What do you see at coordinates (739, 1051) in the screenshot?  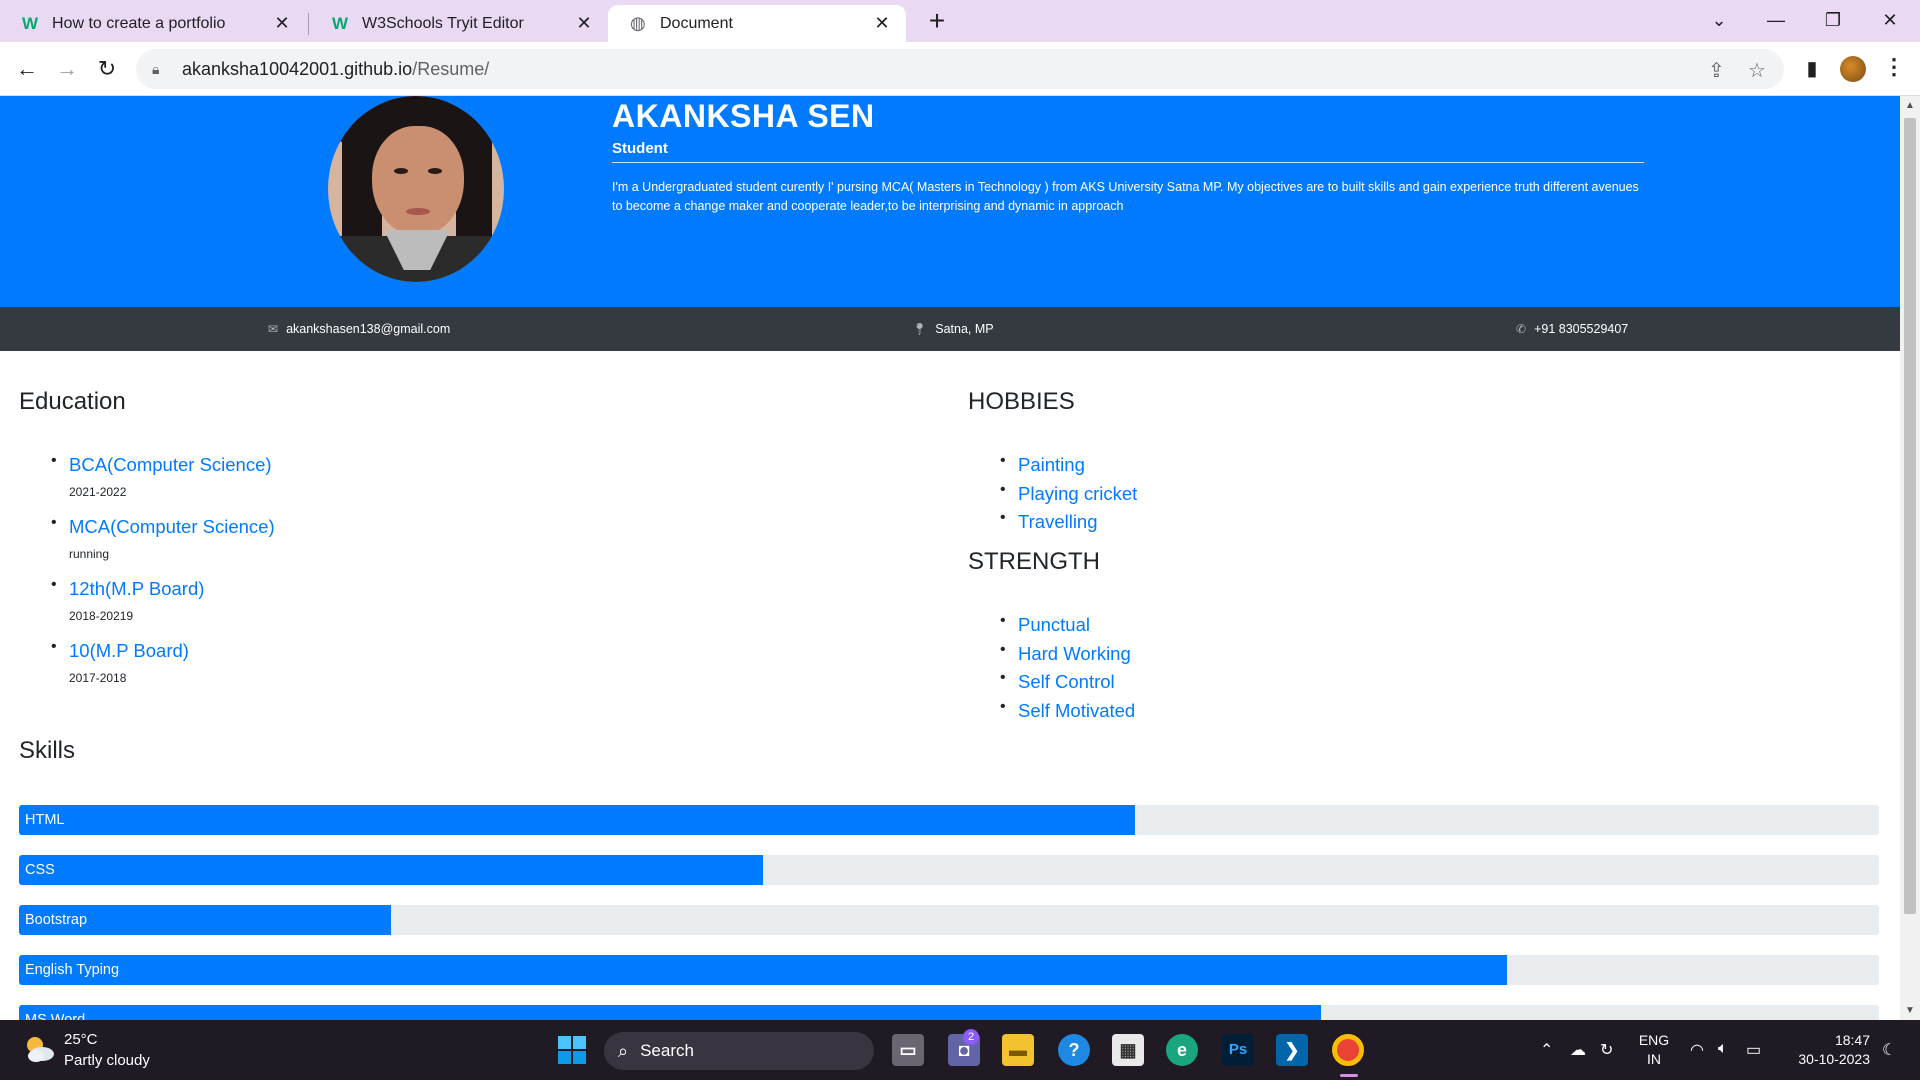 I see `taskbar-search: ⌕ Search` at bounding box center [739, 1051].